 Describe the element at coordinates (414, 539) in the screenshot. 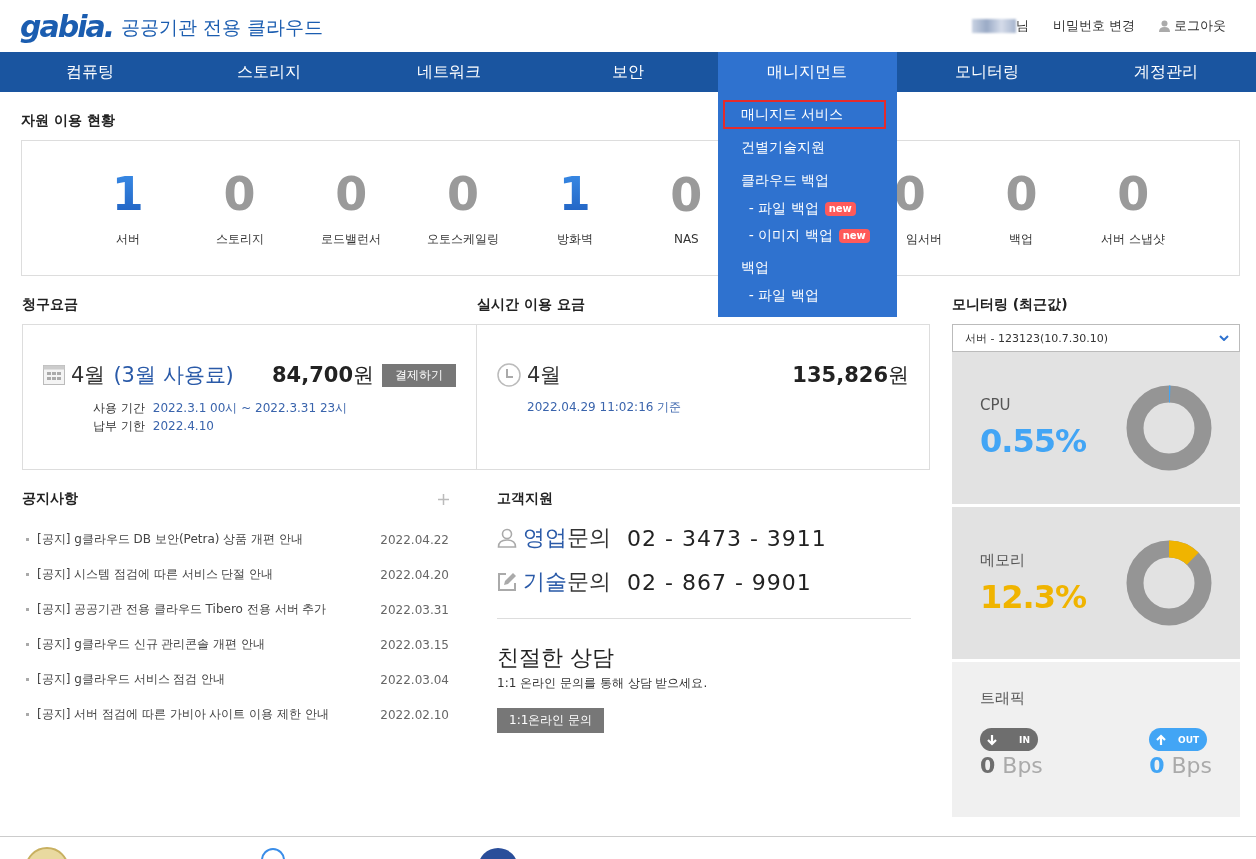

I see `notice-date: 2022.04.22` at that location.